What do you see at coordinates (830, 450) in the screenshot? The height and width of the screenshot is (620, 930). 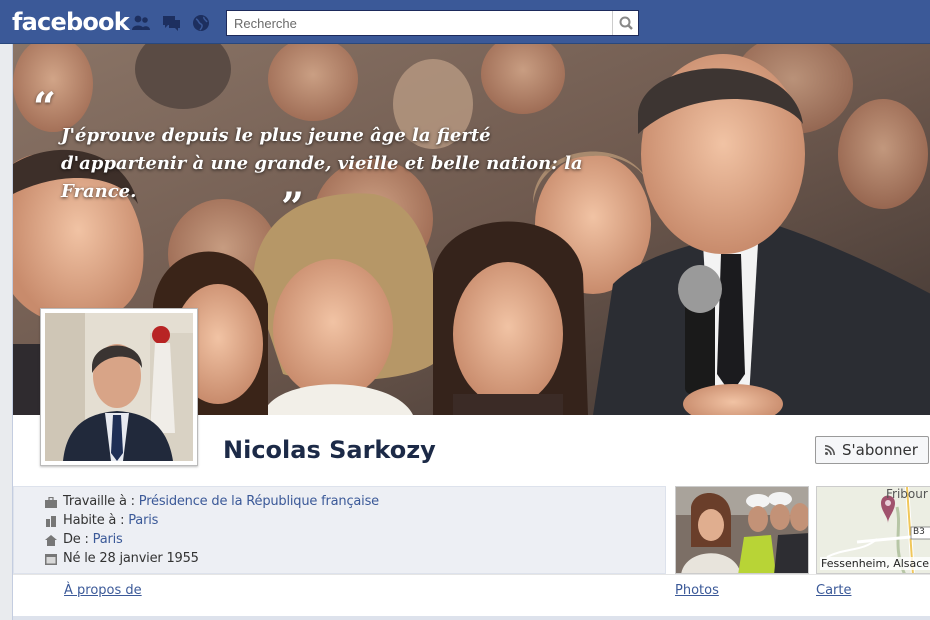 I see `rss-icon` at bounding box center [830, 450].